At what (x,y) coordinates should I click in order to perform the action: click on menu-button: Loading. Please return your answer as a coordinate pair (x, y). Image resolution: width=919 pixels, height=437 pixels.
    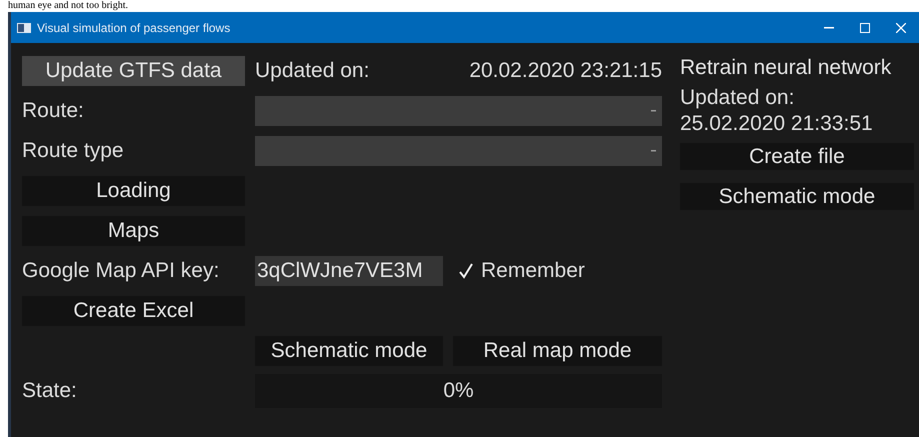
    Looking at the image, I should click on (133, 191).